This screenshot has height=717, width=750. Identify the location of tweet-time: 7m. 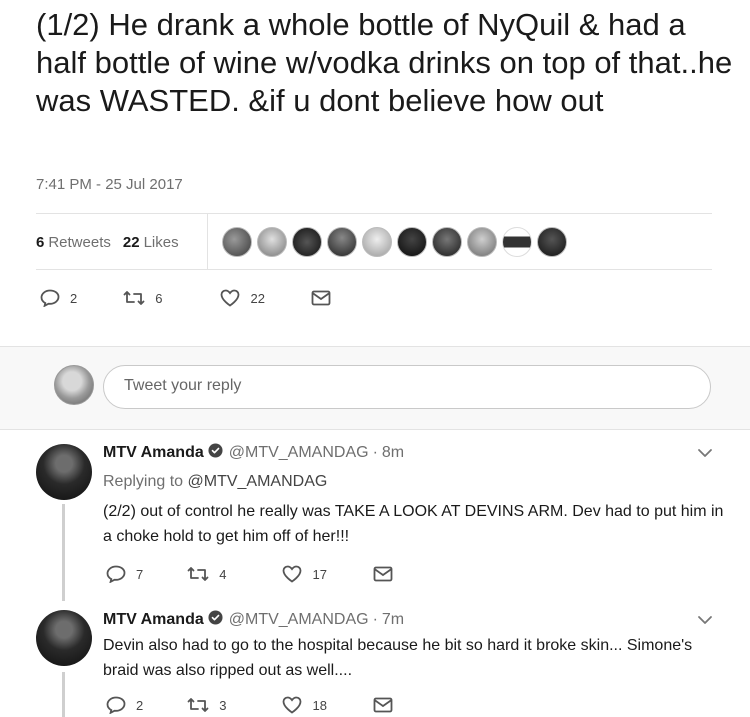
(393, 620).